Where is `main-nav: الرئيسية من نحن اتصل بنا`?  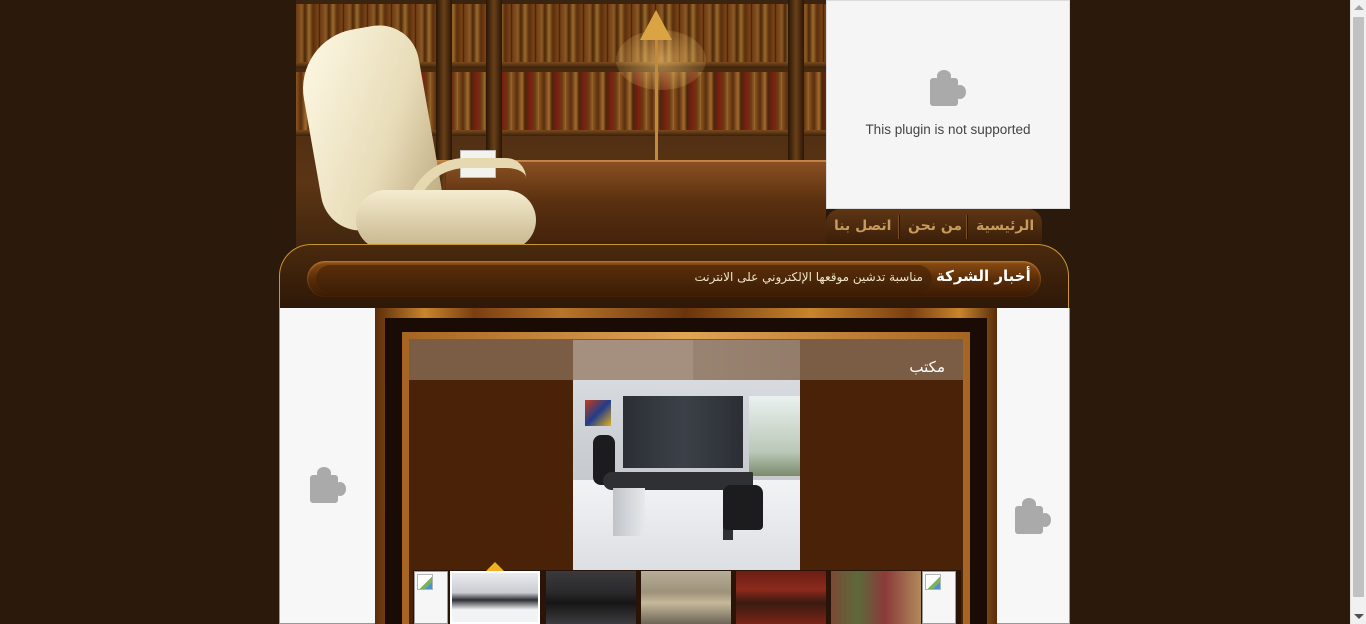 main-nav: الرئيسية من نحن اتصل بنا is located at coordinates (934, 226).